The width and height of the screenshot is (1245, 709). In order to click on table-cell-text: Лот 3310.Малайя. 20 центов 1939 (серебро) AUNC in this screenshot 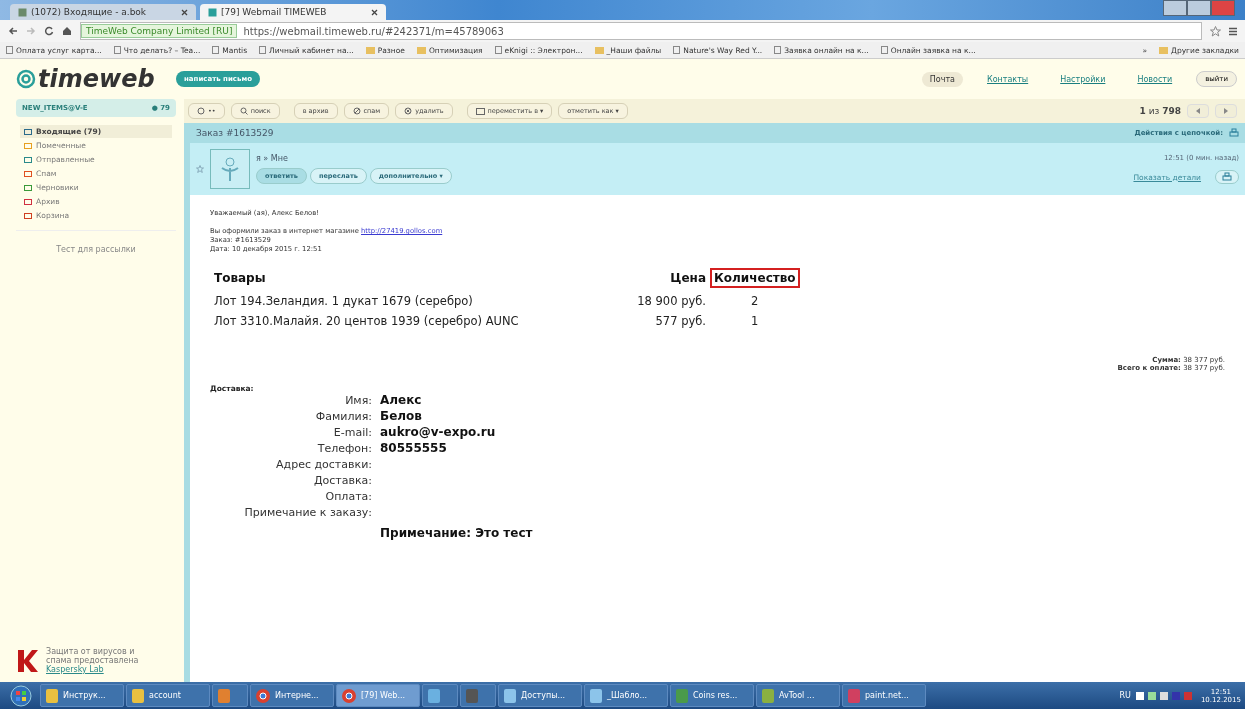, I will do `click(366, 321)`.